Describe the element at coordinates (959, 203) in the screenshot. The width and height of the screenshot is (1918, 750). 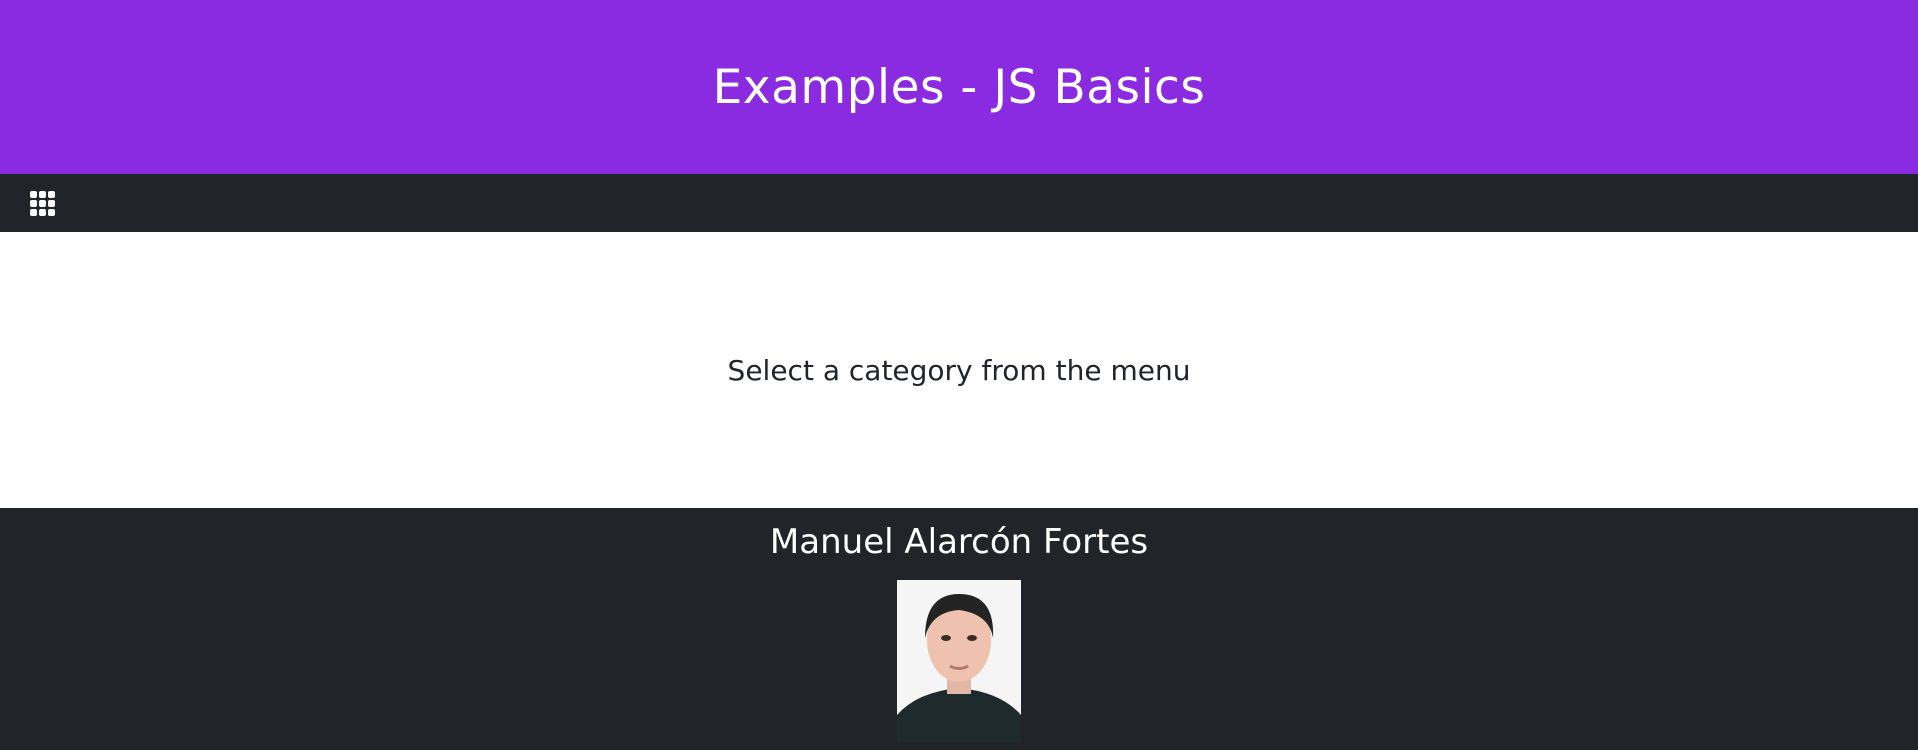
I see `navbar` at that location.